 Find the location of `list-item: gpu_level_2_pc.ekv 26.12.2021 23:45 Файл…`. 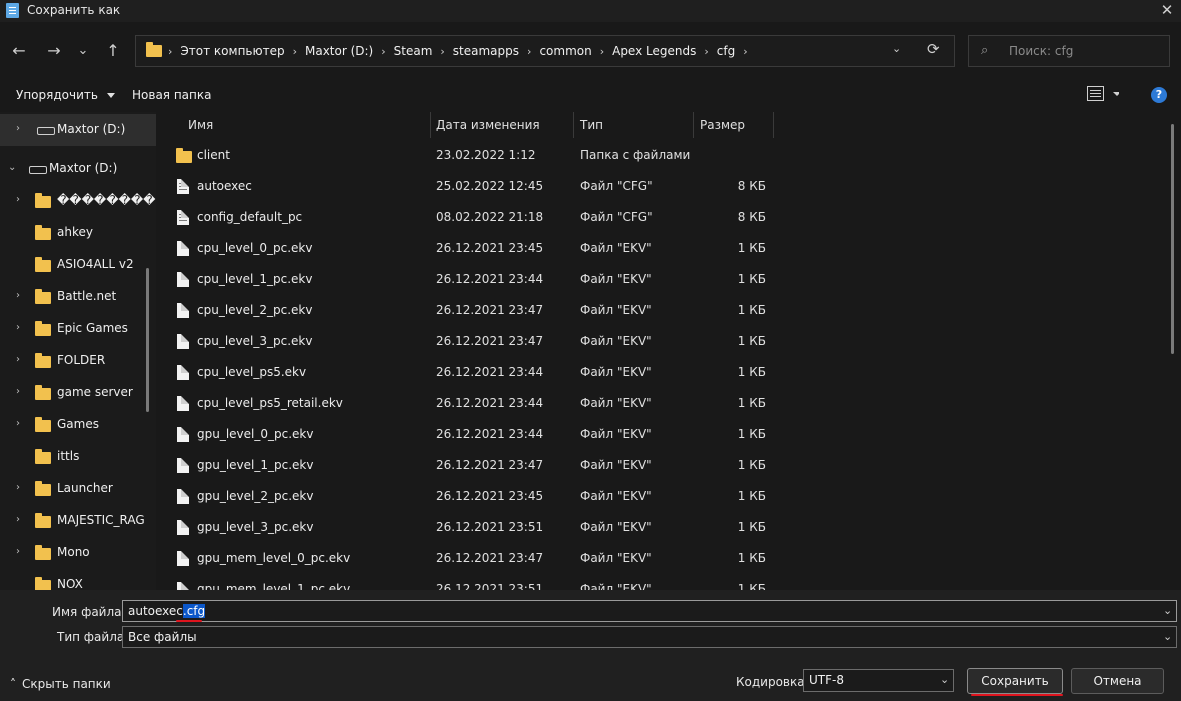

list-item: gpu_level_2_pc.ekv 26.12.2021 23:45 Файл… is located at coordinates (670, 496).